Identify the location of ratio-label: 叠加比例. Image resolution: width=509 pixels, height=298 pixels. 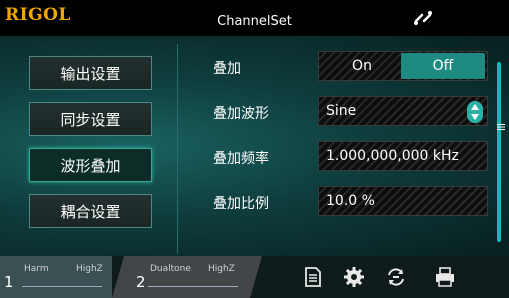
(241, 204).